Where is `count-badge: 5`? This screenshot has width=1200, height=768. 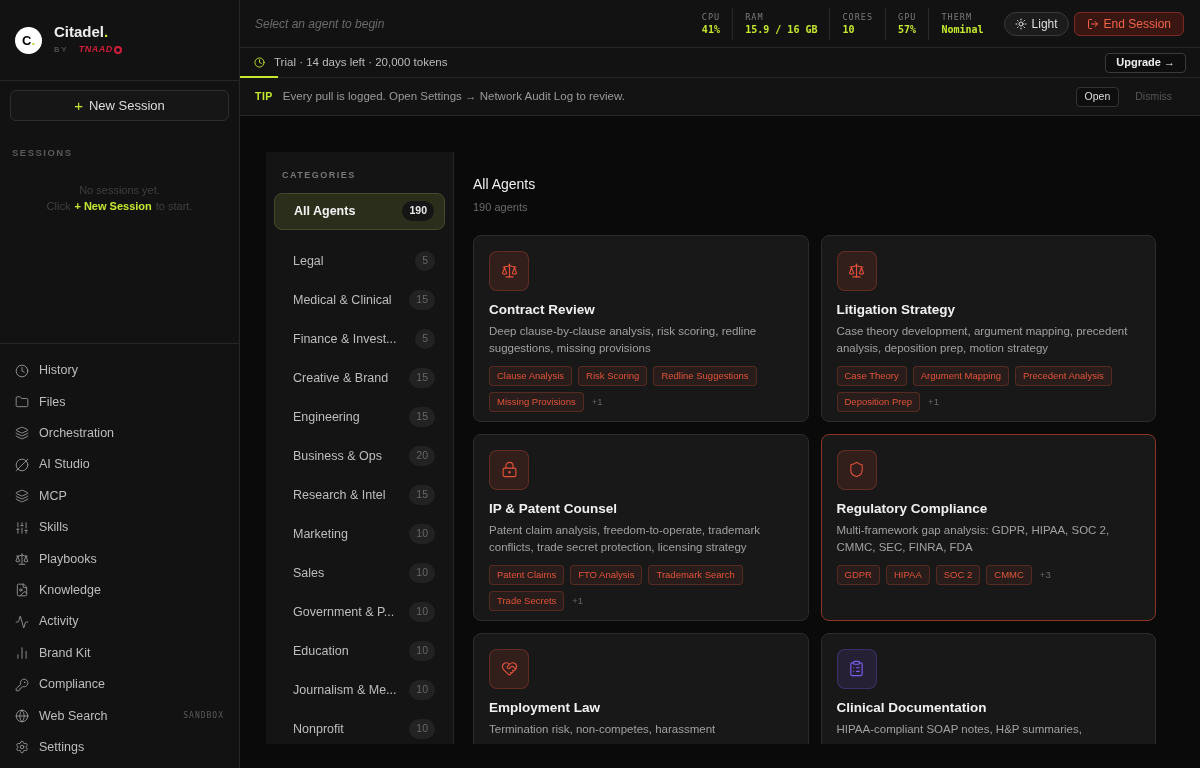
count-badge: 5 is located at coordinates (425, 261).